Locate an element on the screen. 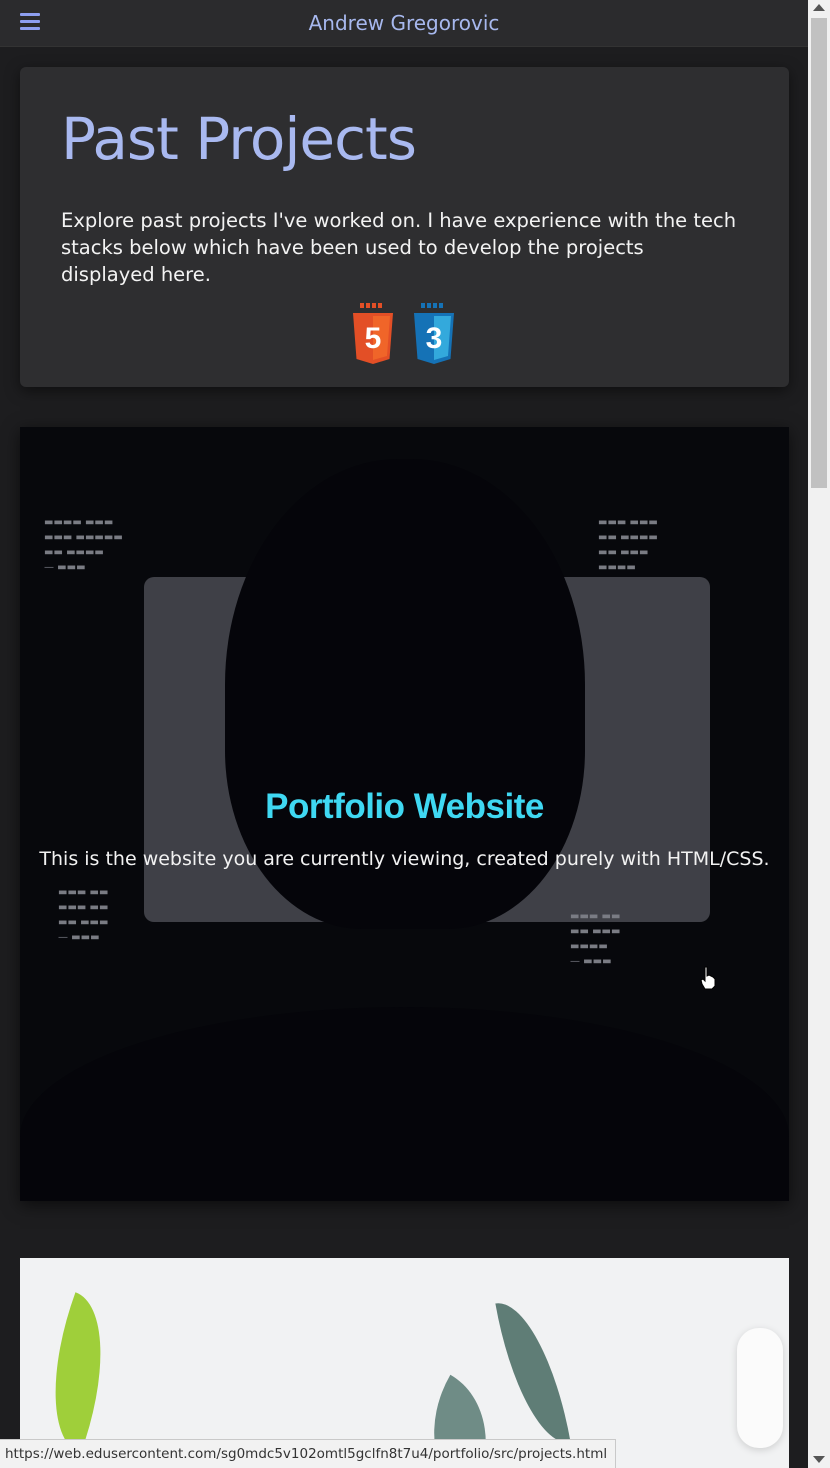  css3-icon: 3 is located at coordinates (434, 333).